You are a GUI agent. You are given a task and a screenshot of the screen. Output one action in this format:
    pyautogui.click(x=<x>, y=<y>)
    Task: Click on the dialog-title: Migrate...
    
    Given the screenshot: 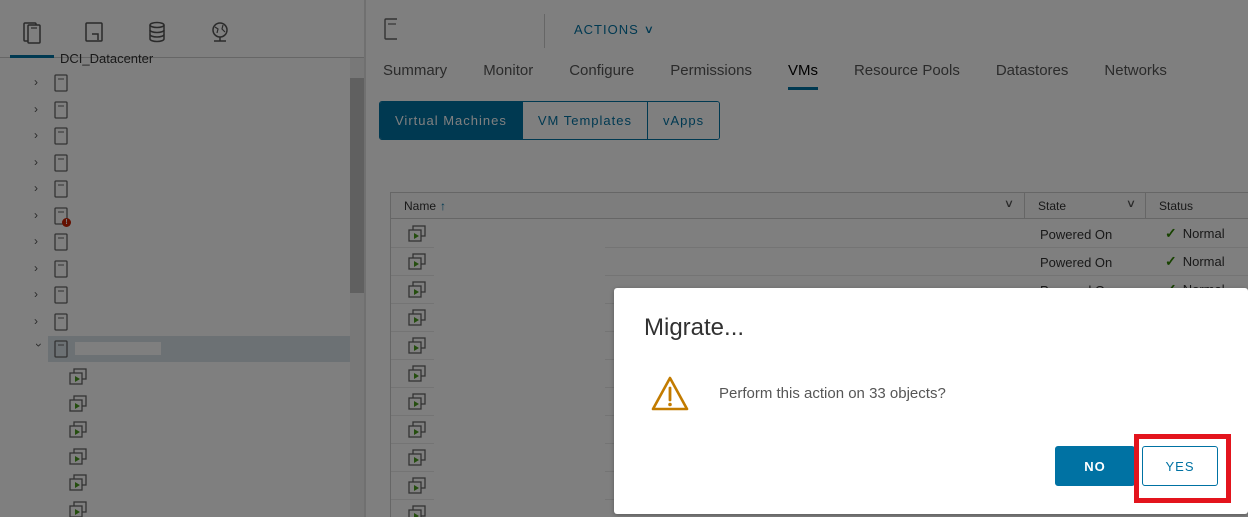 What is the action you would take?
    pyautogui.click(x=694, y=327)
    